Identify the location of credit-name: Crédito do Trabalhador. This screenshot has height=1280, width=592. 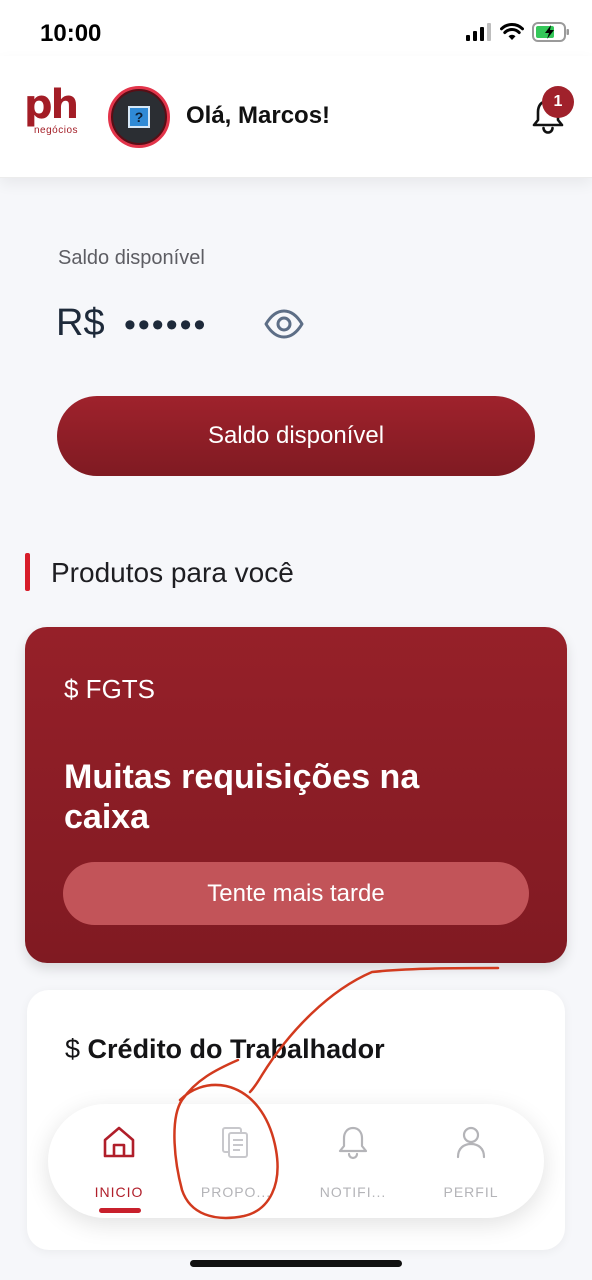
(236, 1049).